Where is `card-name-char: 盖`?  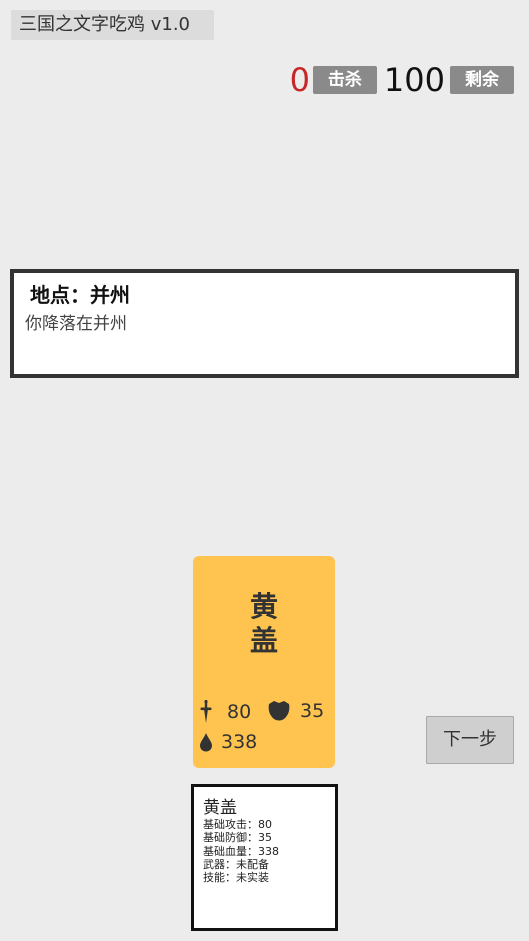 card-name-char: 盖 is located at coordinates (263, 640).